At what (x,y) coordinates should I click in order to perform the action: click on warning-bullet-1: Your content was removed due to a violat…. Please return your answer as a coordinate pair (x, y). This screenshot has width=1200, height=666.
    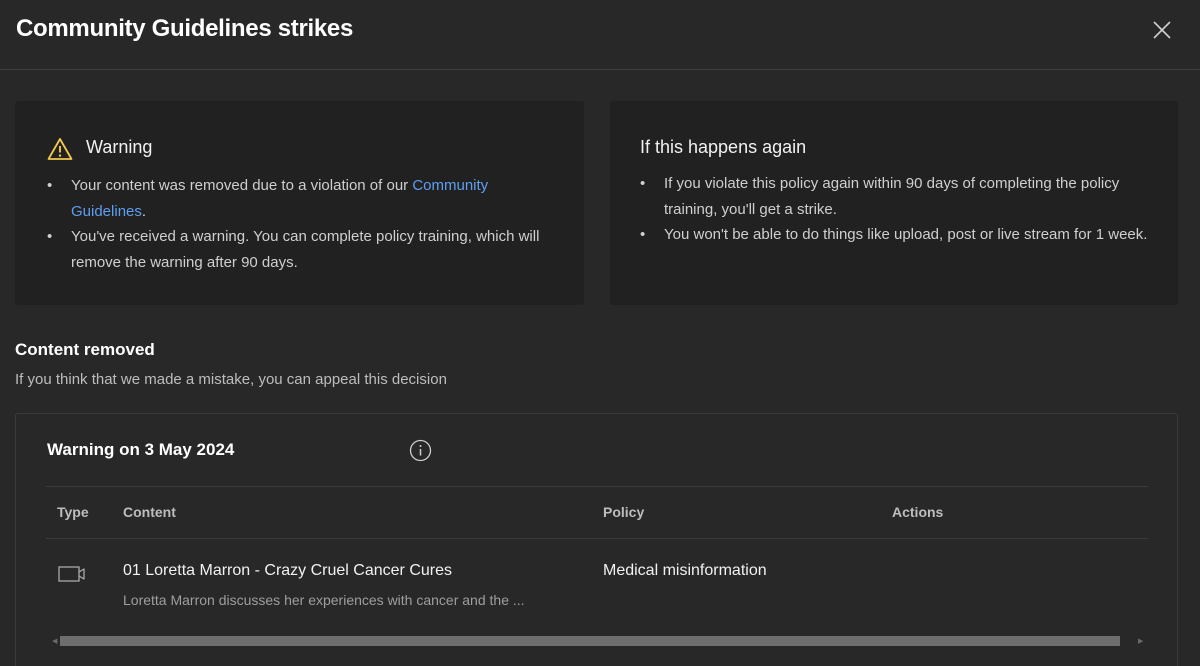
    Looking at the image, I should click on (297, 198).